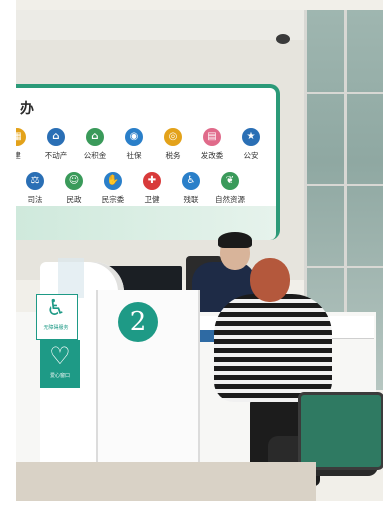  Describe the element at coordinates (173, 137) in the screenshot. I see `eye-icon: ◎` at that location.